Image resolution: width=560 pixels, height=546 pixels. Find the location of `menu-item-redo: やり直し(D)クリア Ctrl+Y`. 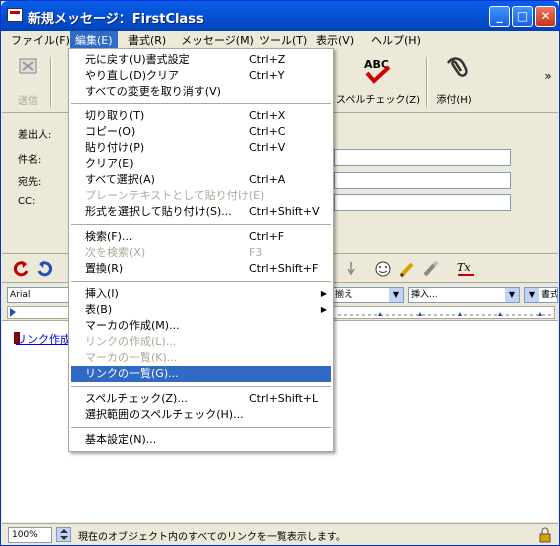

menu-item-redo: やり直し(D)クリア Ctrl+Y is located at coordinates (201, 76).